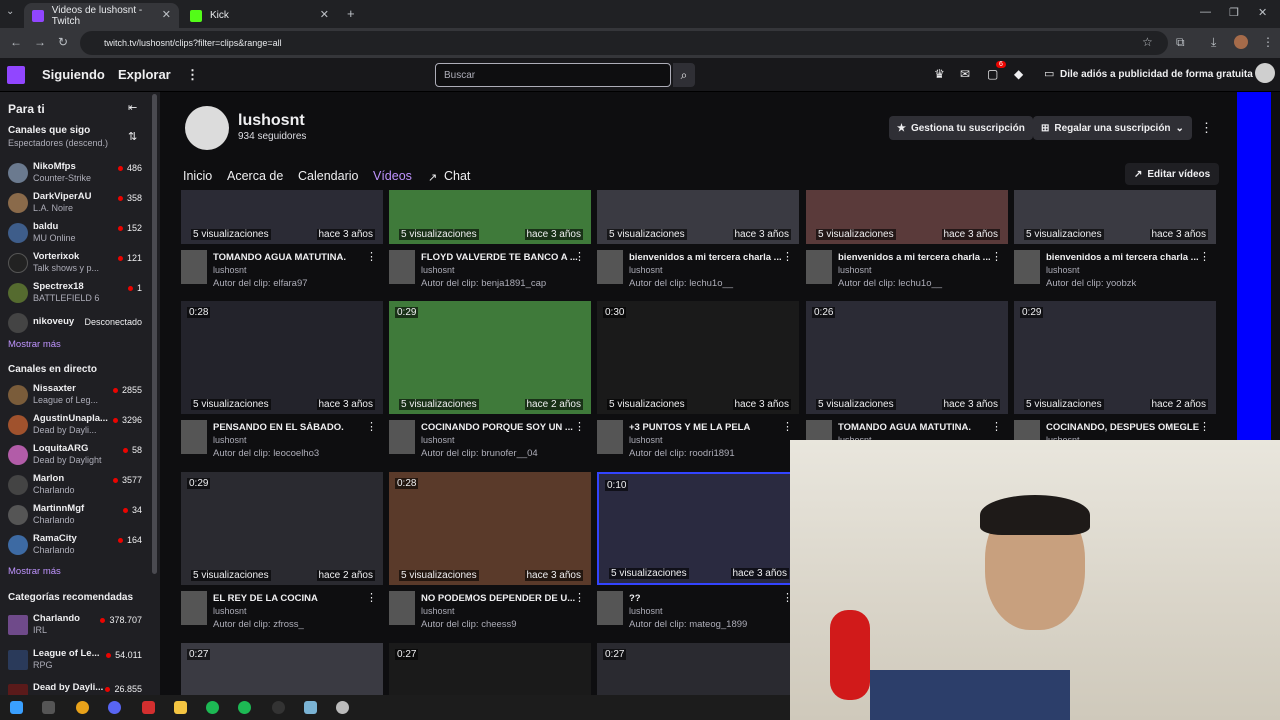 The image size is (1280, 720). Describe the element at coordinates (961, 128) in the screenshot. I see `manage-subscription-button: ★ Gestiona tu suscripción` at that location.